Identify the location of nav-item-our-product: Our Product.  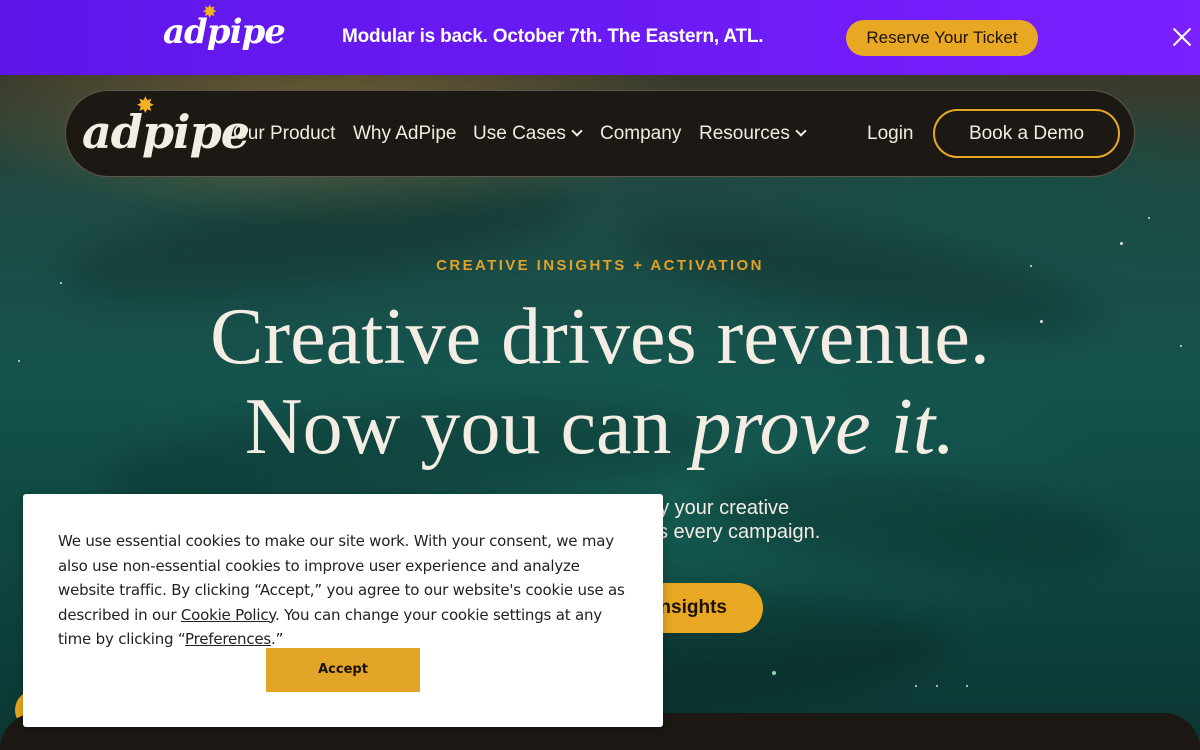
(284, 134).